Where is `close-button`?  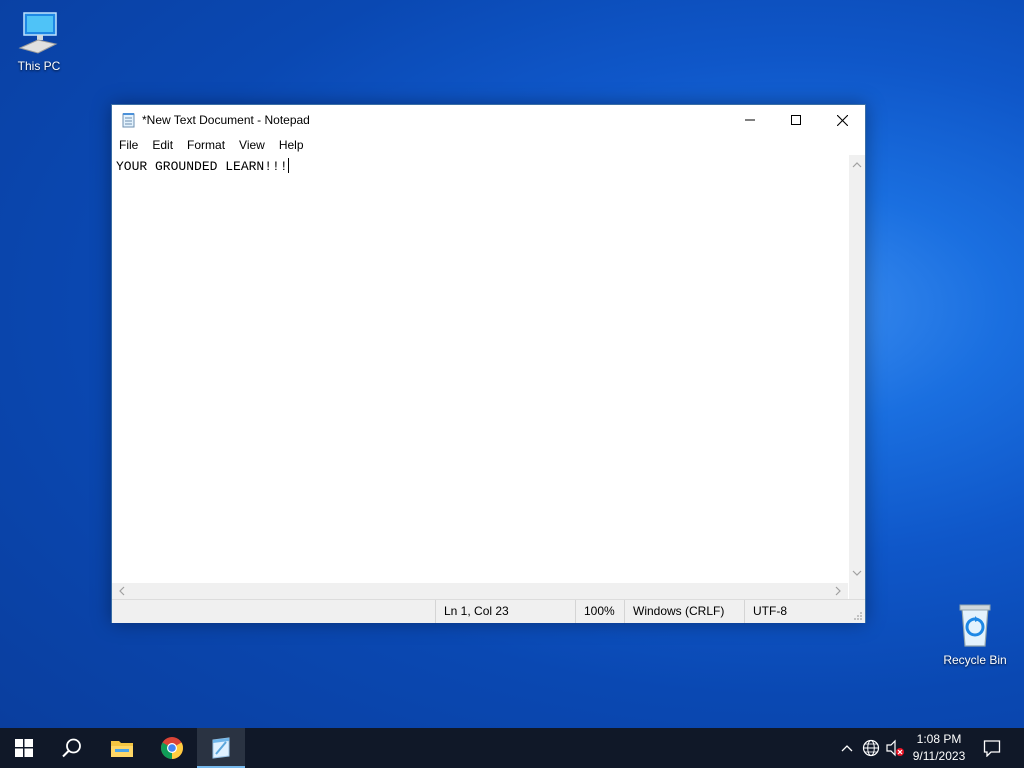
close-button is located at coordinates (842, 120).